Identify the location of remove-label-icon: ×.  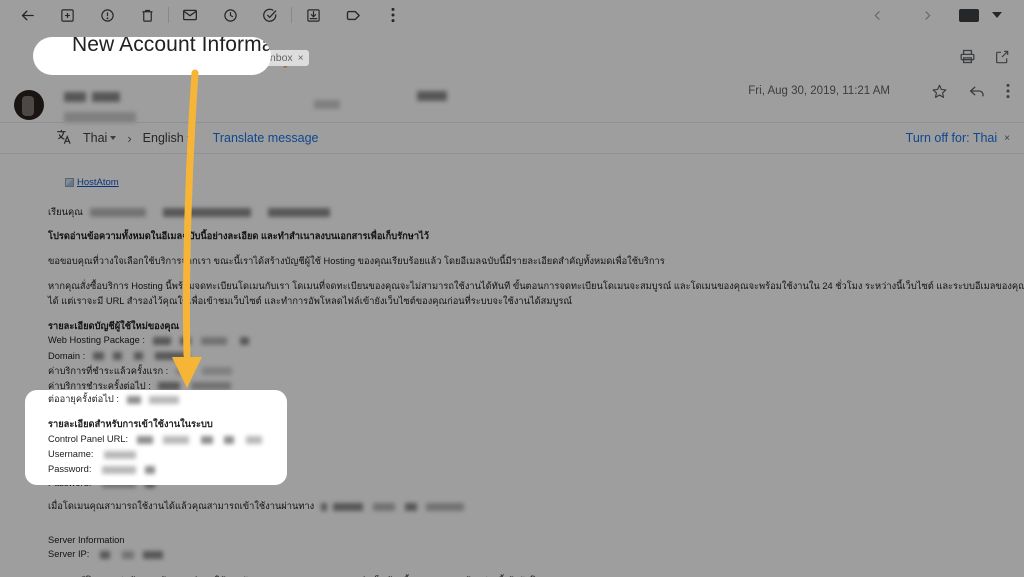
(301, 58).